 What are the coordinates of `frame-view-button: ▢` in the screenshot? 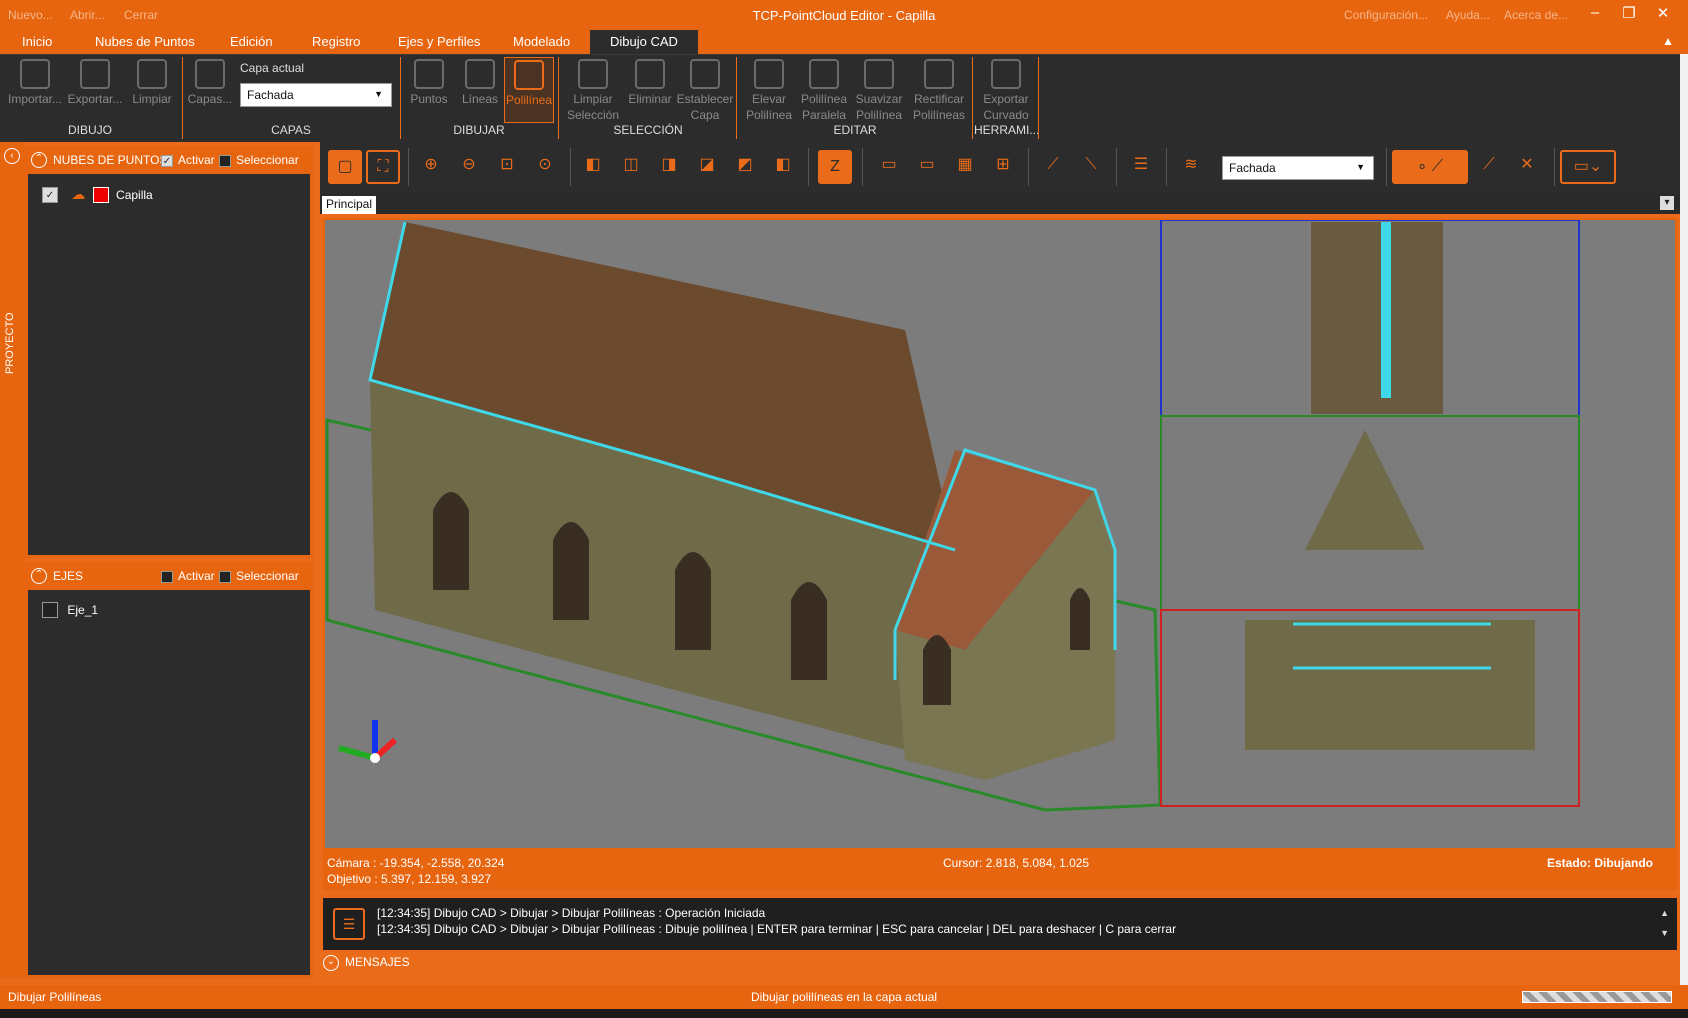 It's located at (345, 167).